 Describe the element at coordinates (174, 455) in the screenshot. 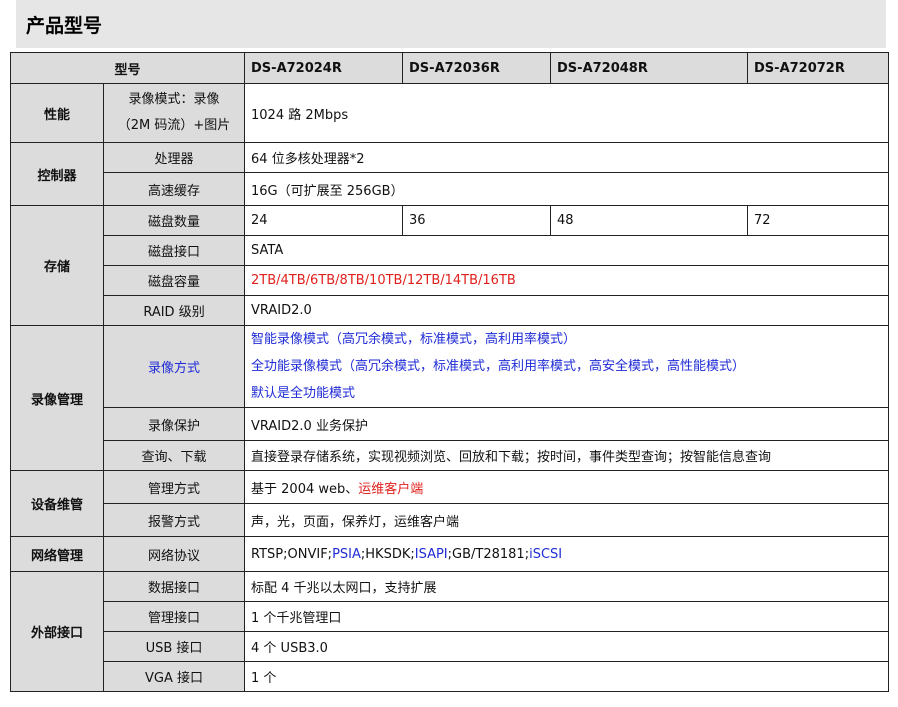

I see `row-label-query: 查询、下载` at that location.